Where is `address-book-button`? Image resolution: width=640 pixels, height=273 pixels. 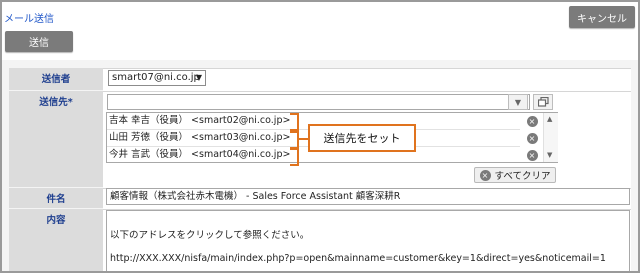
address-book-button is located at coordinates (543, 102).